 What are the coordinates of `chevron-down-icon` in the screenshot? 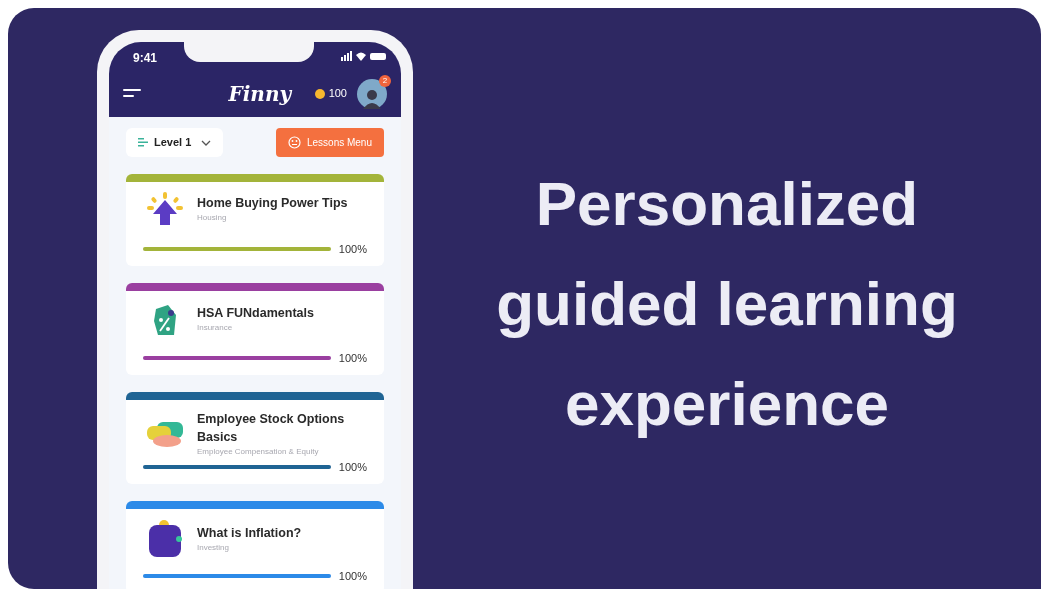 It's located at (206, 142).